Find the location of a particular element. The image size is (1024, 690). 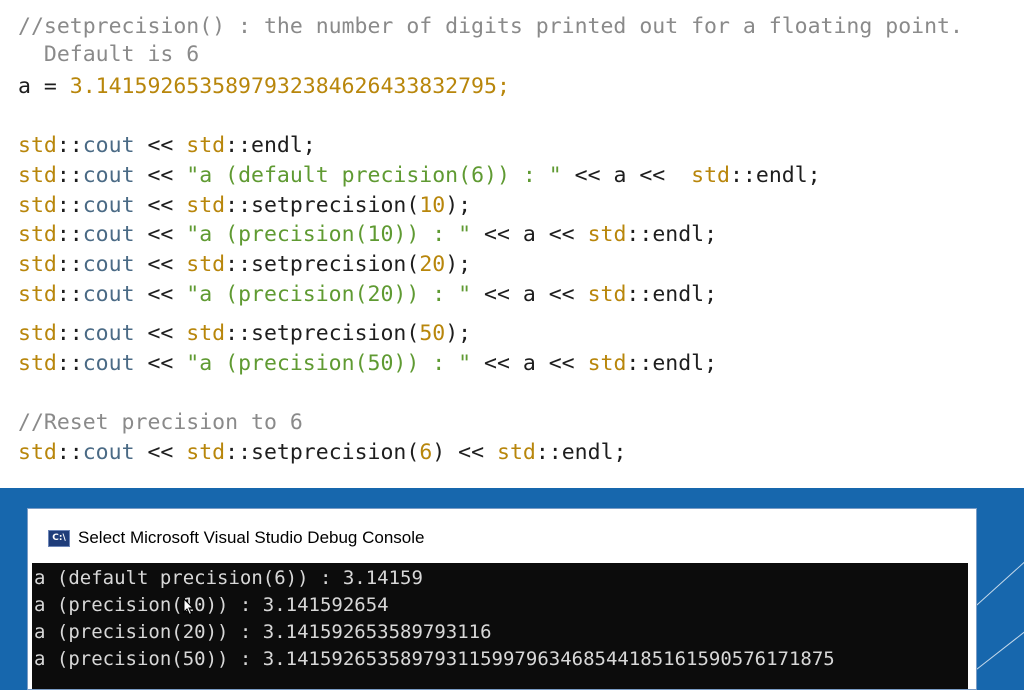

console-output-line: a (default precision(6)) : 3.14159 is located at coordinates (228, 578).